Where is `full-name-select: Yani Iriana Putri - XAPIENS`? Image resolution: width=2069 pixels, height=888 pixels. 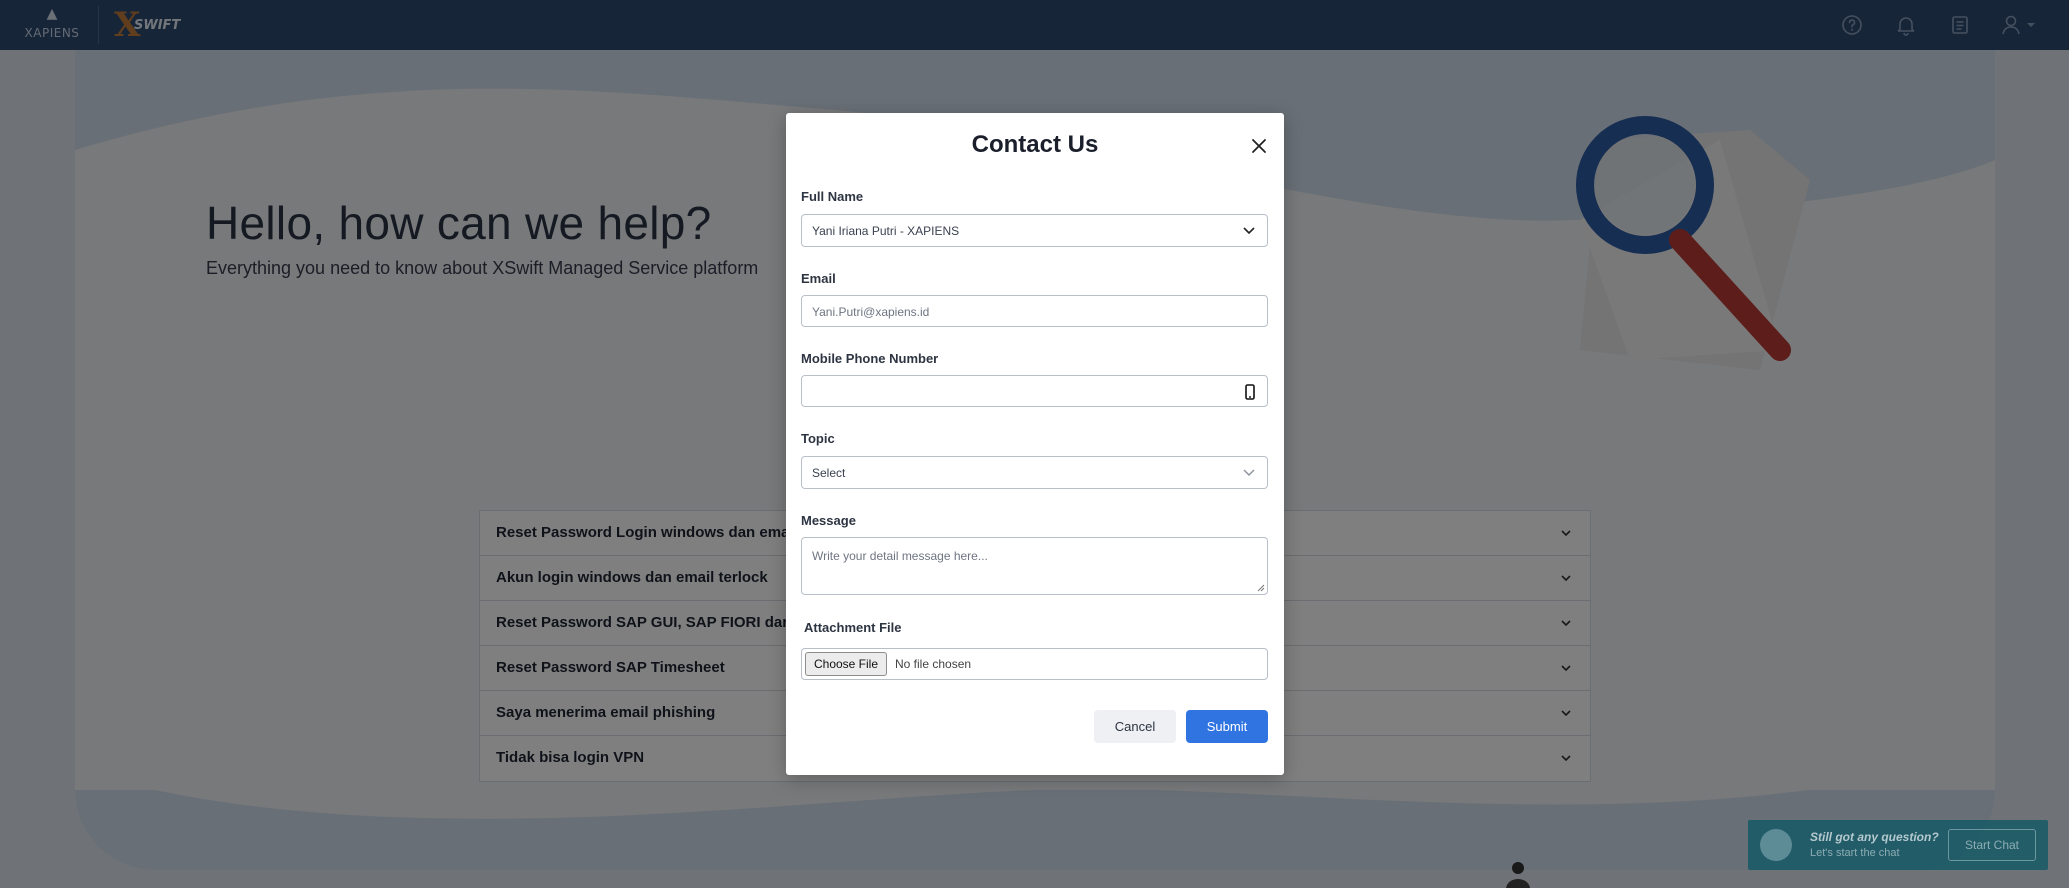 full-name-select: Yani Iriana Putri - XAPIENS is located at coordinates (1034, 230).